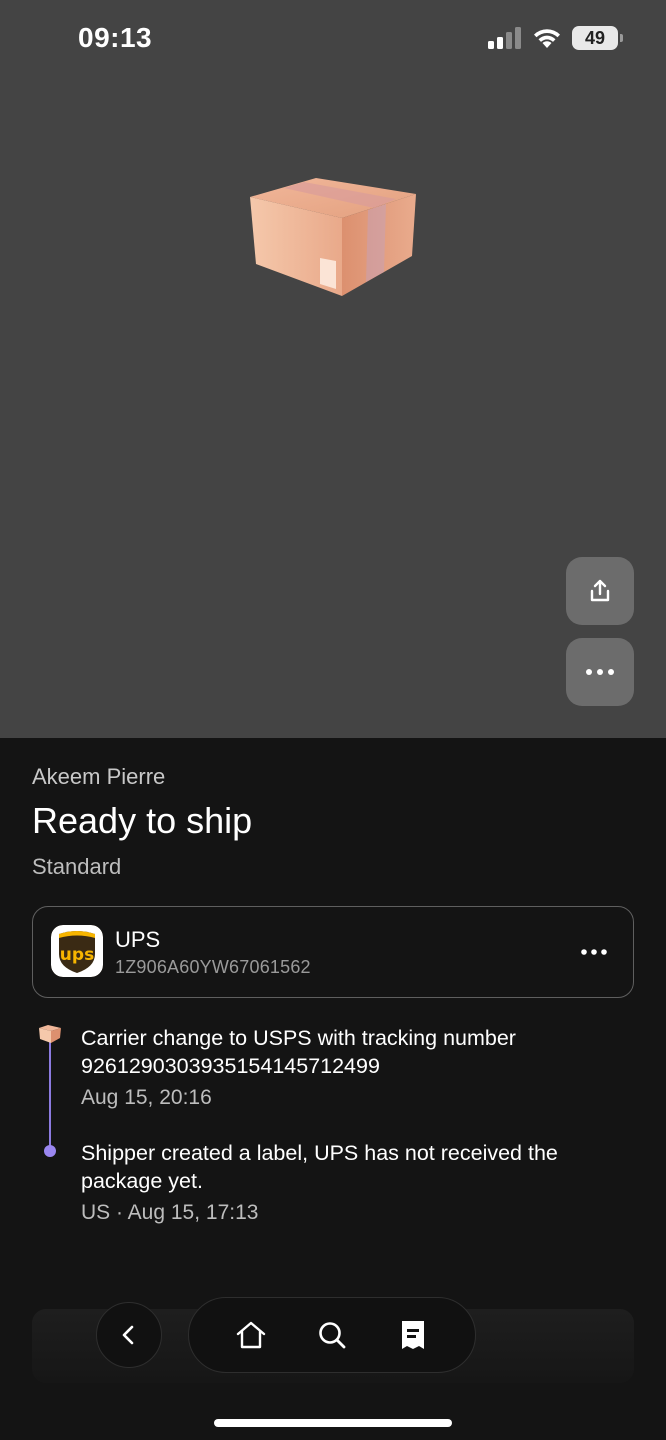 Image resolution: width=666 pixels, height=1440 pixels. I want to click on chevron-left-icon, so click(128, 1335).